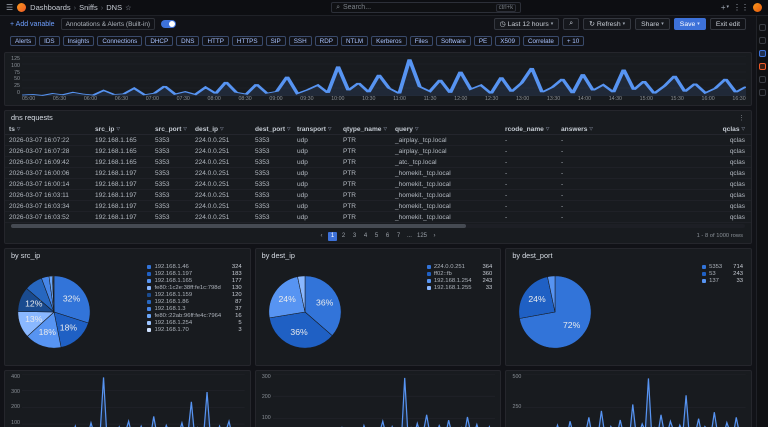 This screenshot has width=768, height=427. Describe the element at coordinates (194, 274) in the screenshot. I see `legend-item: 192.168.1.197 183` at that location.